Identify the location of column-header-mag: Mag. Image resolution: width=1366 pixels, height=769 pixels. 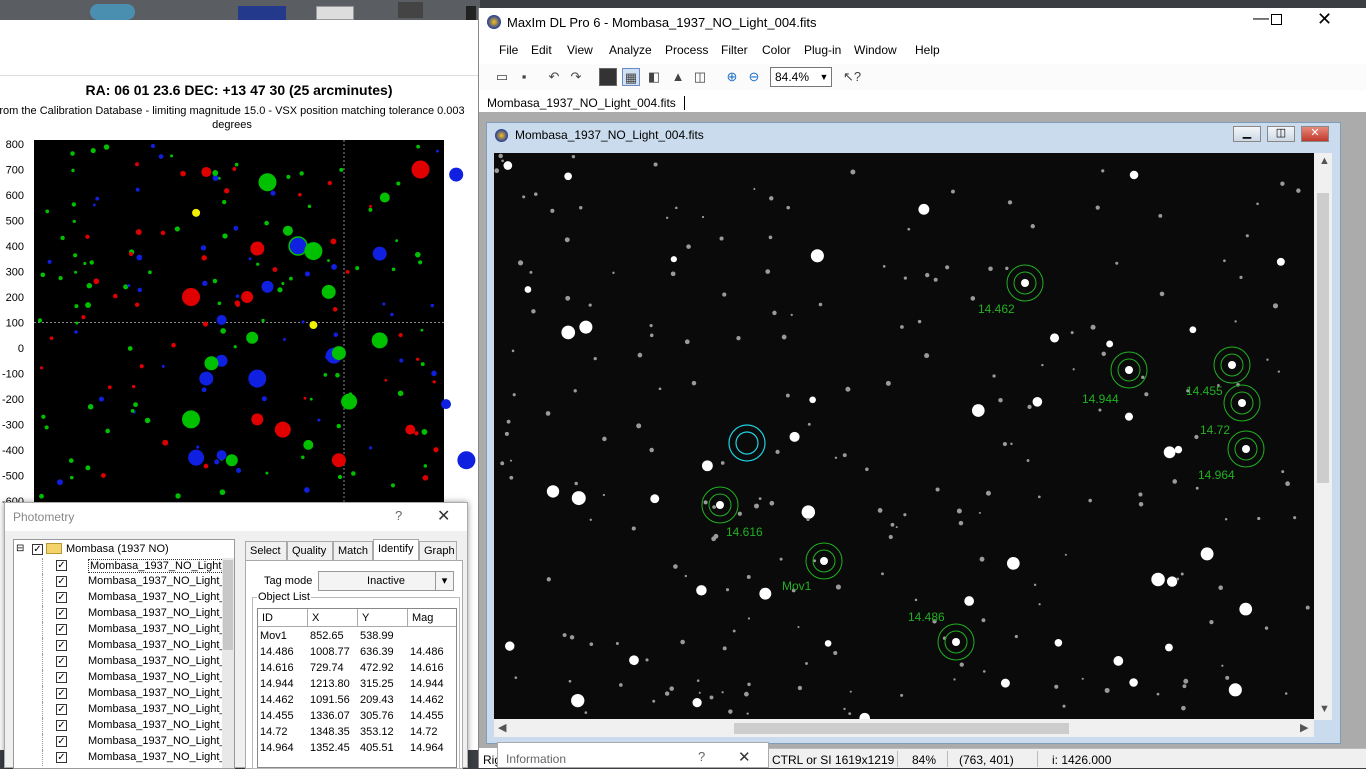
(432, 618).